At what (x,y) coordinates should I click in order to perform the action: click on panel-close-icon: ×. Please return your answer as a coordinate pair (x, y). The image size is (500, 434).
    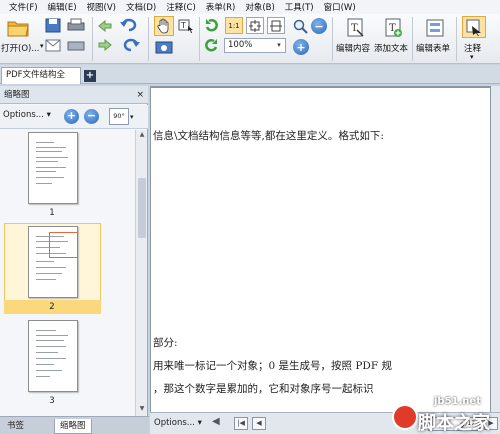
    Looking at the image, I should click on (140, 95).